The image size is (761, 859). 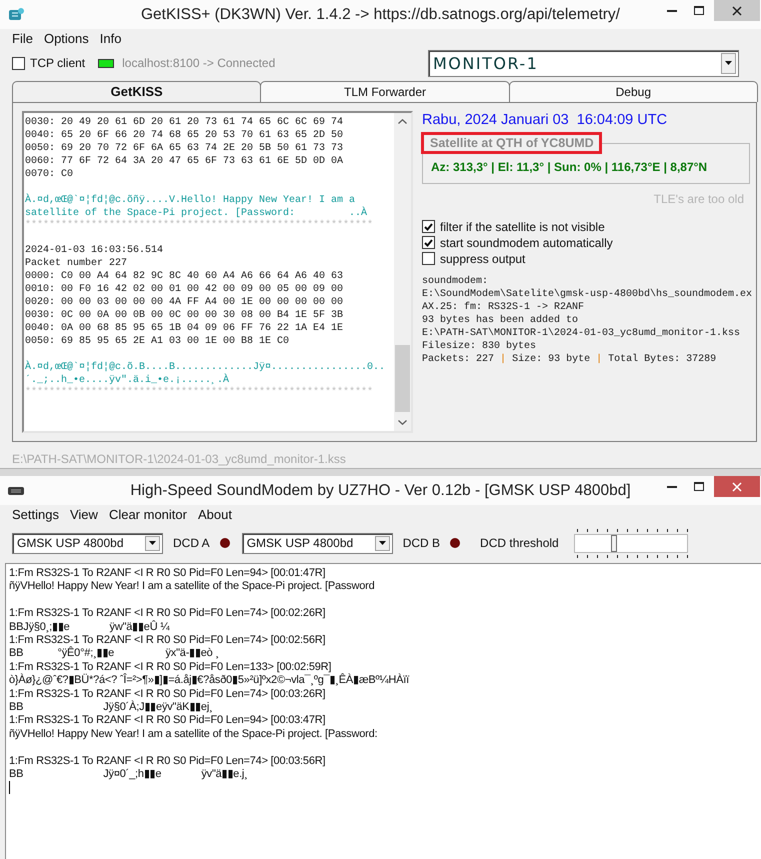 What do you see at coordinates (9, 787) in the screenshot?
I see `text-cursor` at bounding box center [9, 787].